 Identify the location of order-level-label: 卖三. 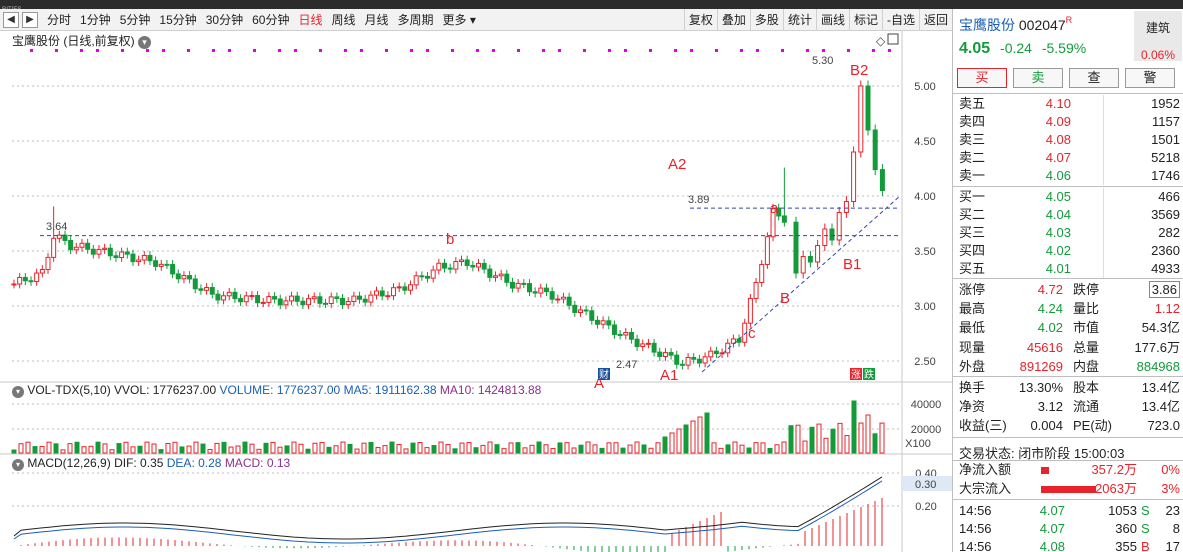
(972, 139).